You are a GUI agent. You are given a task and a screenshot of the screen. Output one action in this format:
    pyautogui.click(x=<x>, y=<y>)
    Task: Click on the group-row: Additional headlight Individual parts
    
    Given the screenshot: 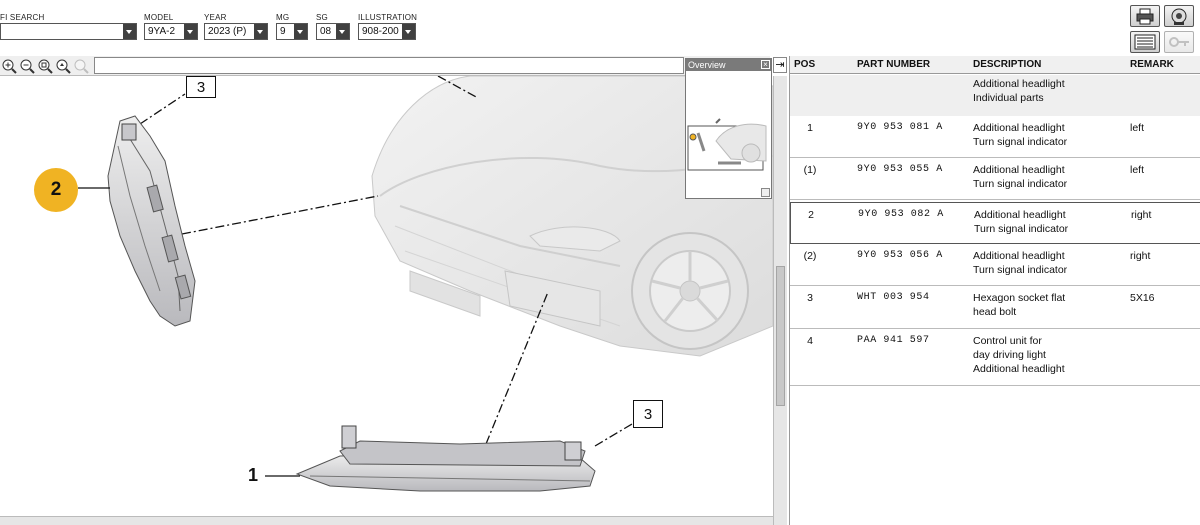 What is the action you would take?
    pyautogui.click(x=995, y=95)
    